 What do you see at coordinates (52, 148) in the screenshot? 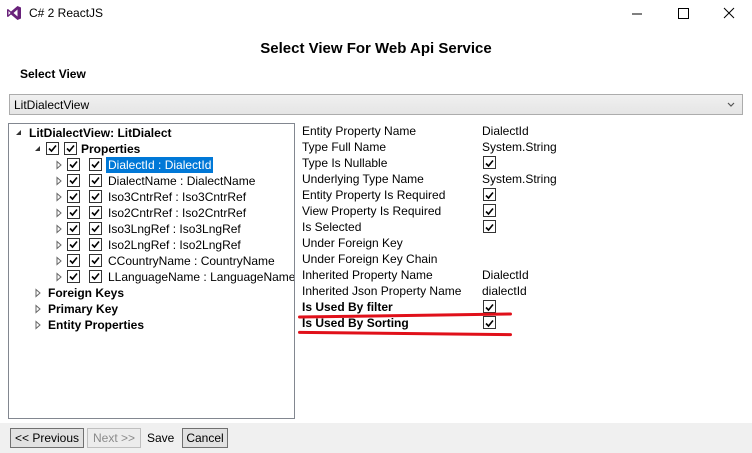
I see `properties-checkbox` at bounding box center [52, 148].